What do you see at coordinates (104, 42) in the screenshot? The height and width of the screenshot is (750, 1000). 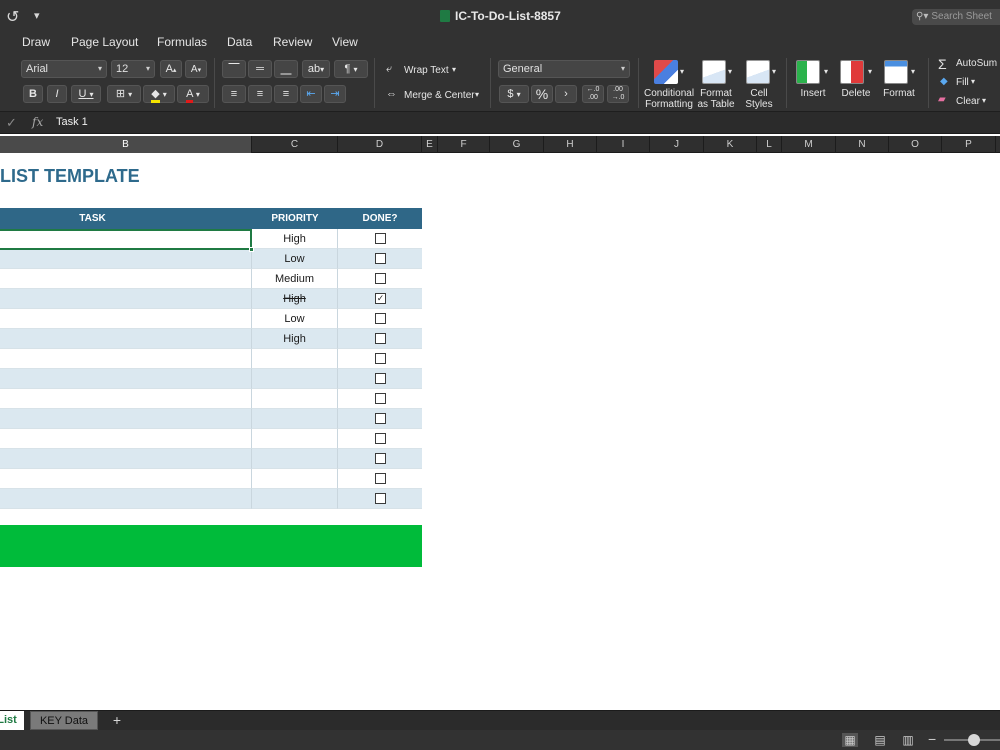 I see `tab-page-layout: Page Layout` at bounding box center [104, 42].